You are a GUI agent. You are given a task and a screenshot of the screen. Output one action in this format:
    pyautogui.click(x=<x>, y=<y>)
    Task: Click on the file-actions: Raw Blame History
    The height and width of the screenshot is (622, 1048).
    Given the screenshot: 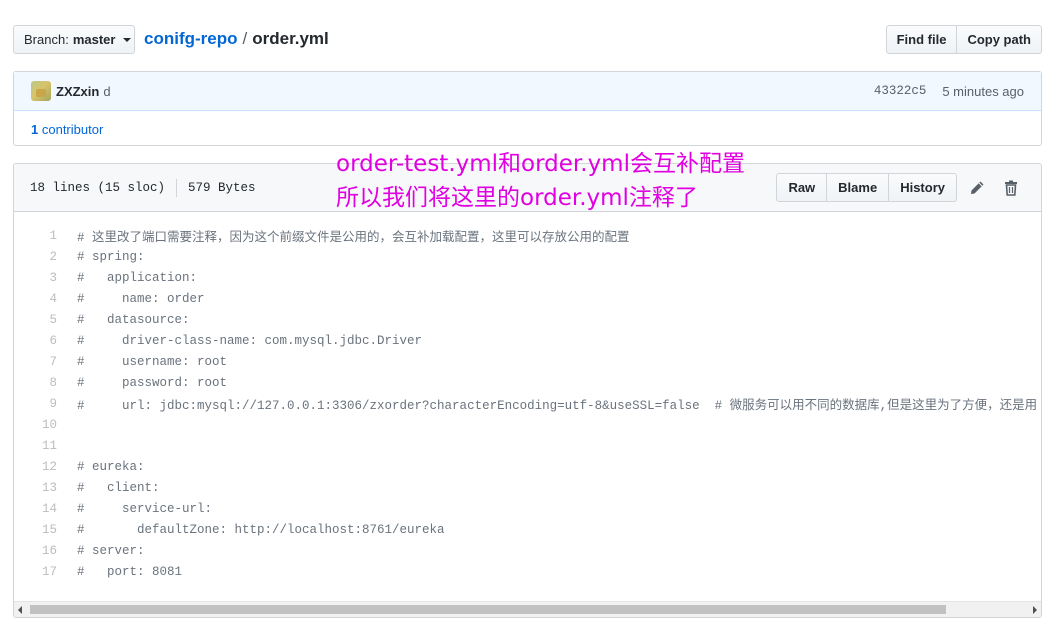 What is the action you would take?
    pyautogui.click(x=900, y=187)
    